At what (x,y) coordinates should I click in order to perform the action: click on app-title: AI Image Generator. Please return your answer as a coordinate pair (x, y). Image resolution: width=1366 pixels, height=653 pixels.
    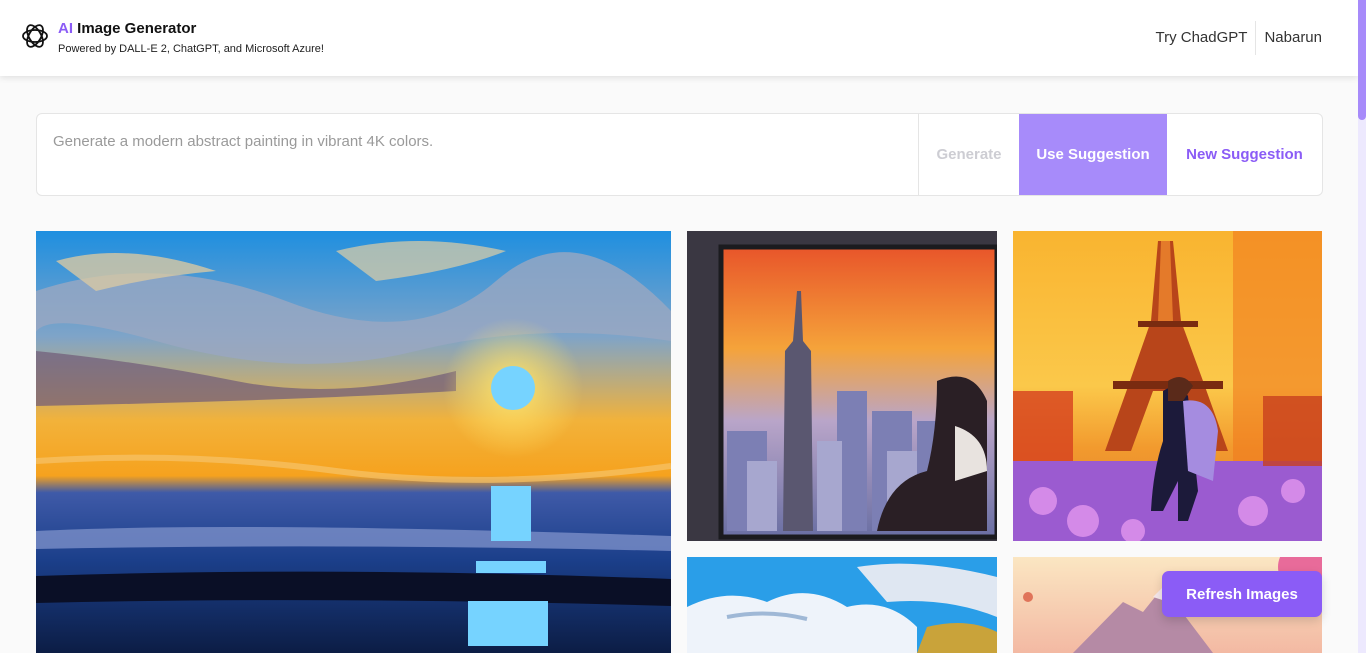
    Looking at the image, I should click on (191, 29).